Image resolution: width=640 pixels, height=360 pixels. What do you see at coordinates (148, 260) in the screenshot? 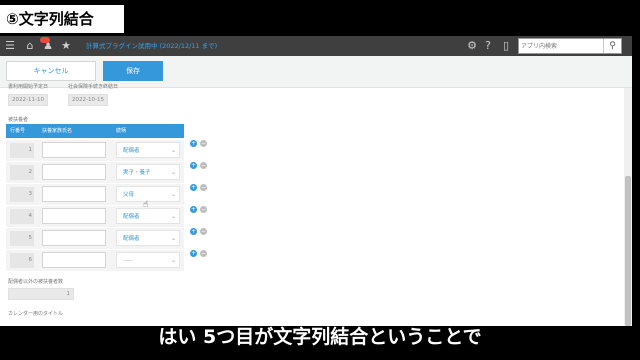
I see `relation-select: ----- ⌄` at bounding box center [148, 260].